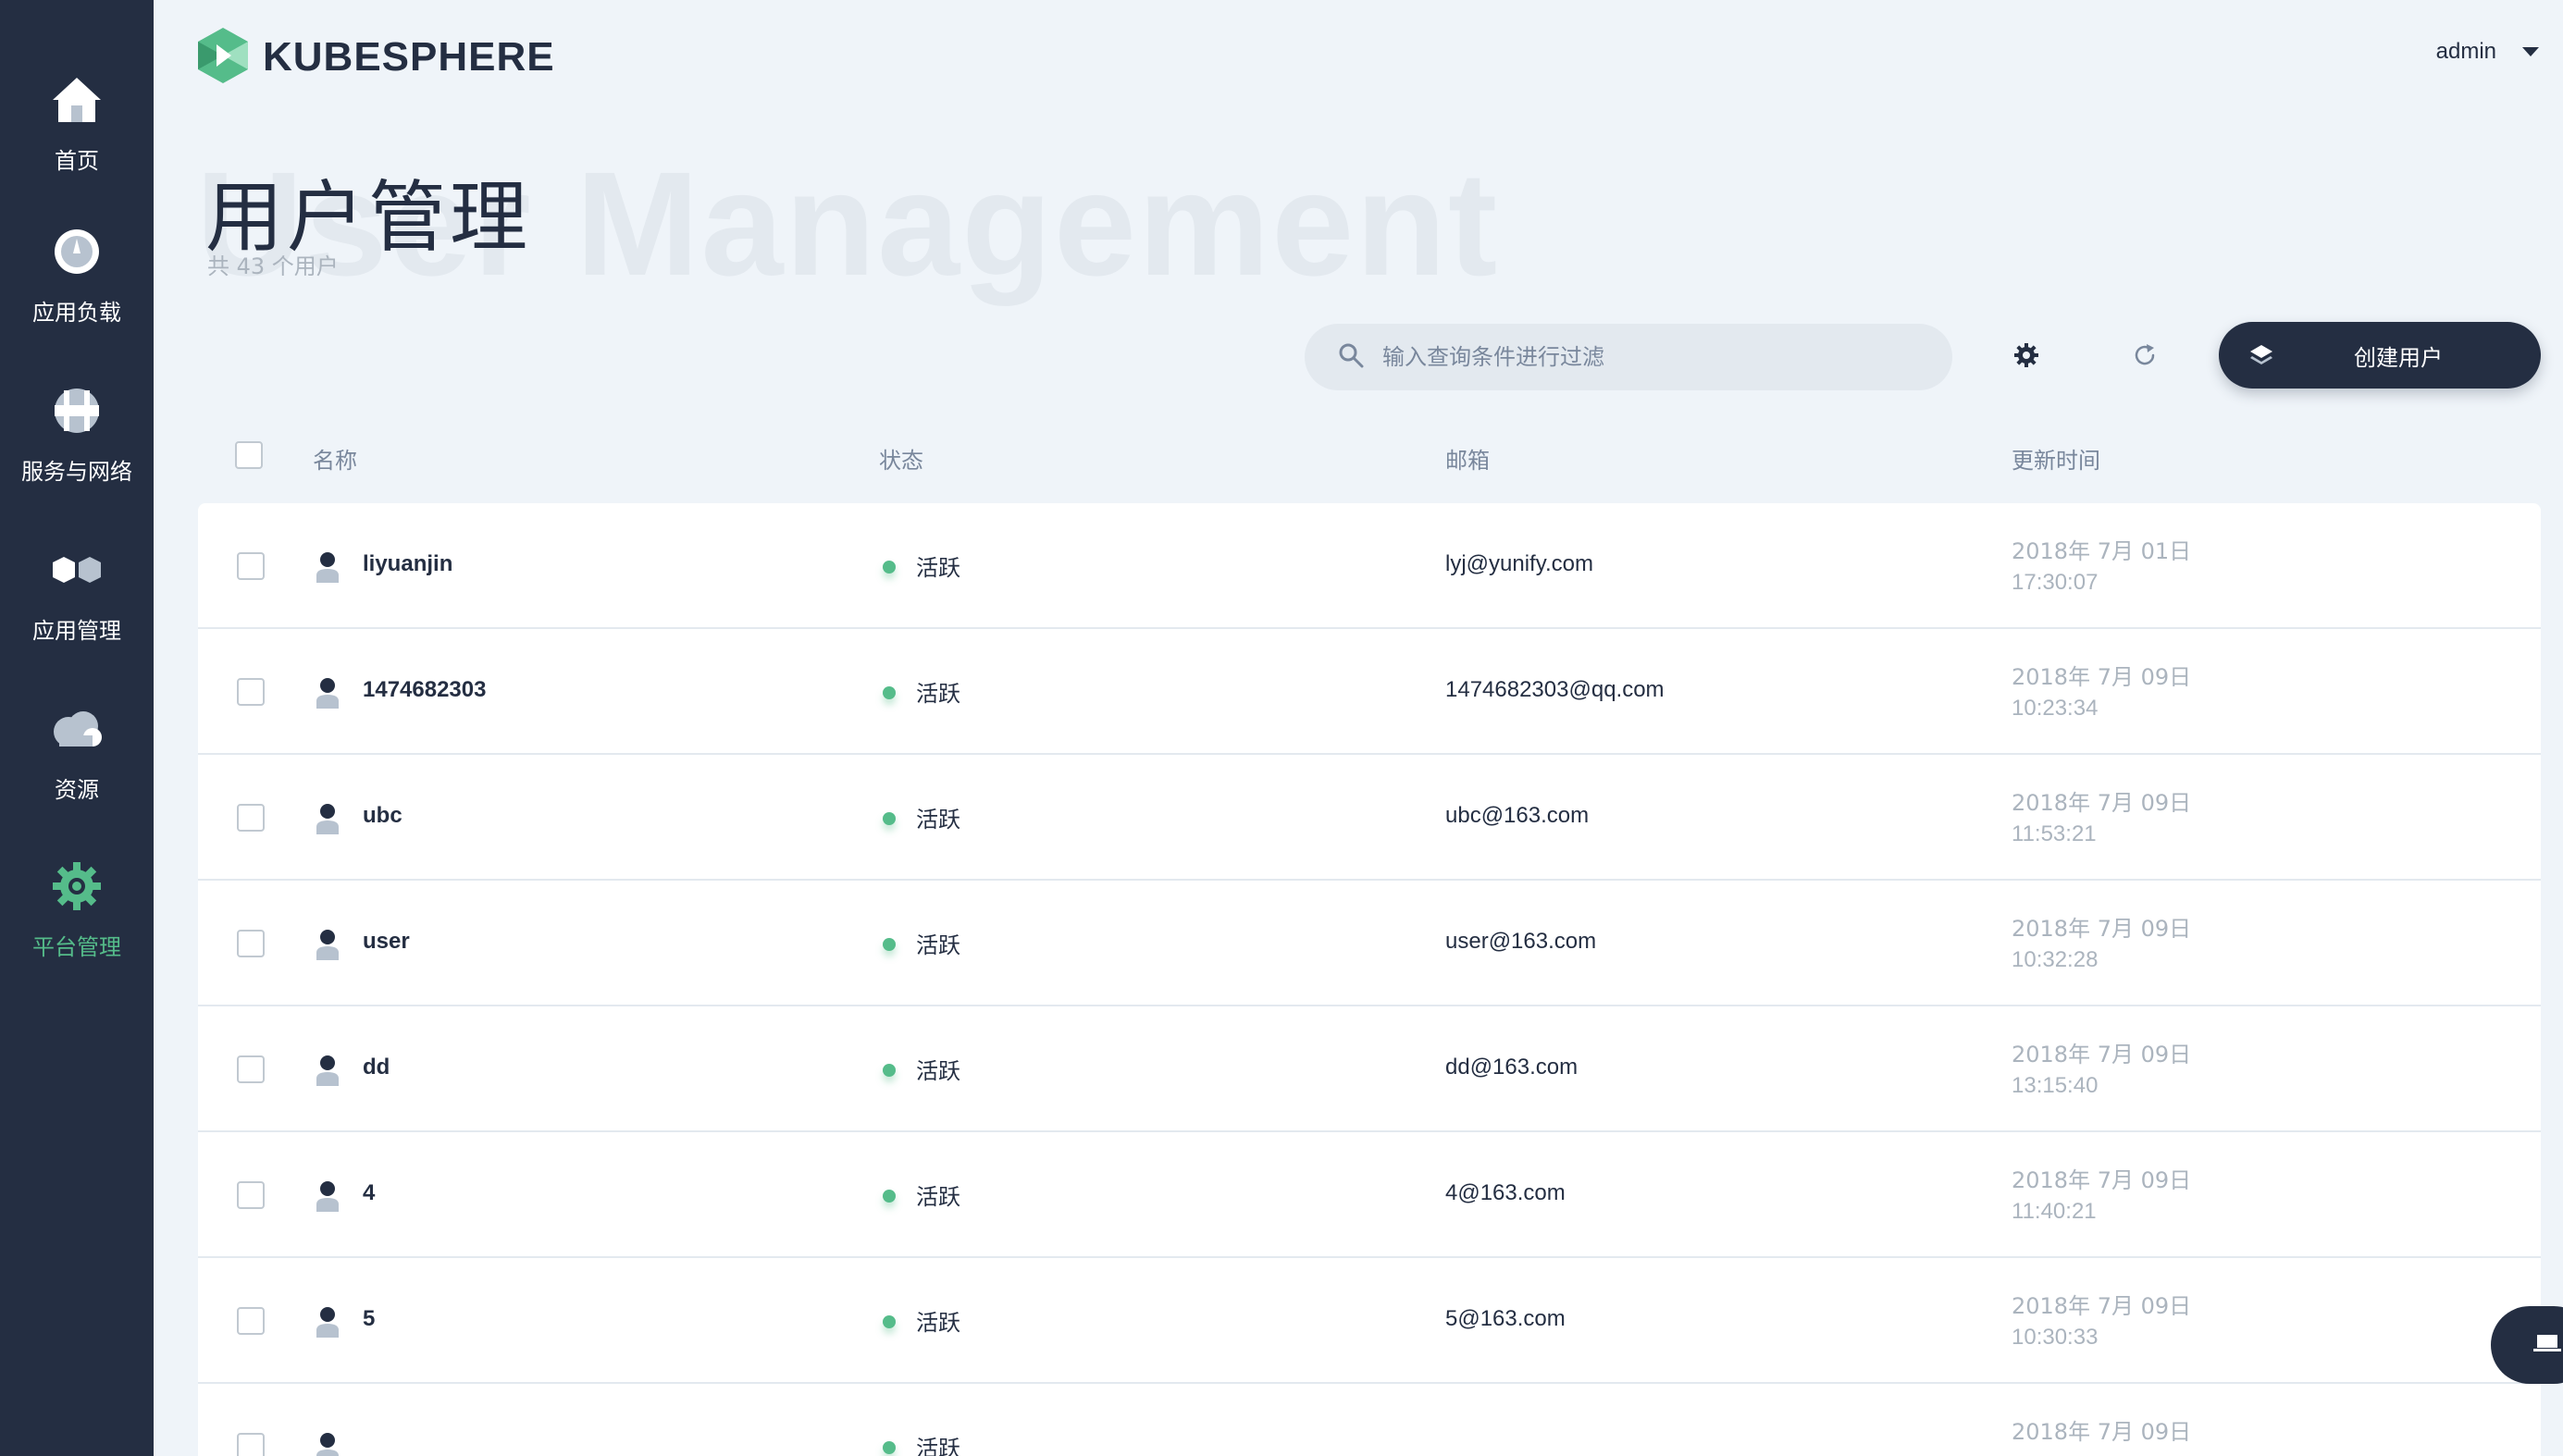 This screenshot has width=2563, height=1456. I want to click on sidebar-item-home: 首页, so click(77, 141).